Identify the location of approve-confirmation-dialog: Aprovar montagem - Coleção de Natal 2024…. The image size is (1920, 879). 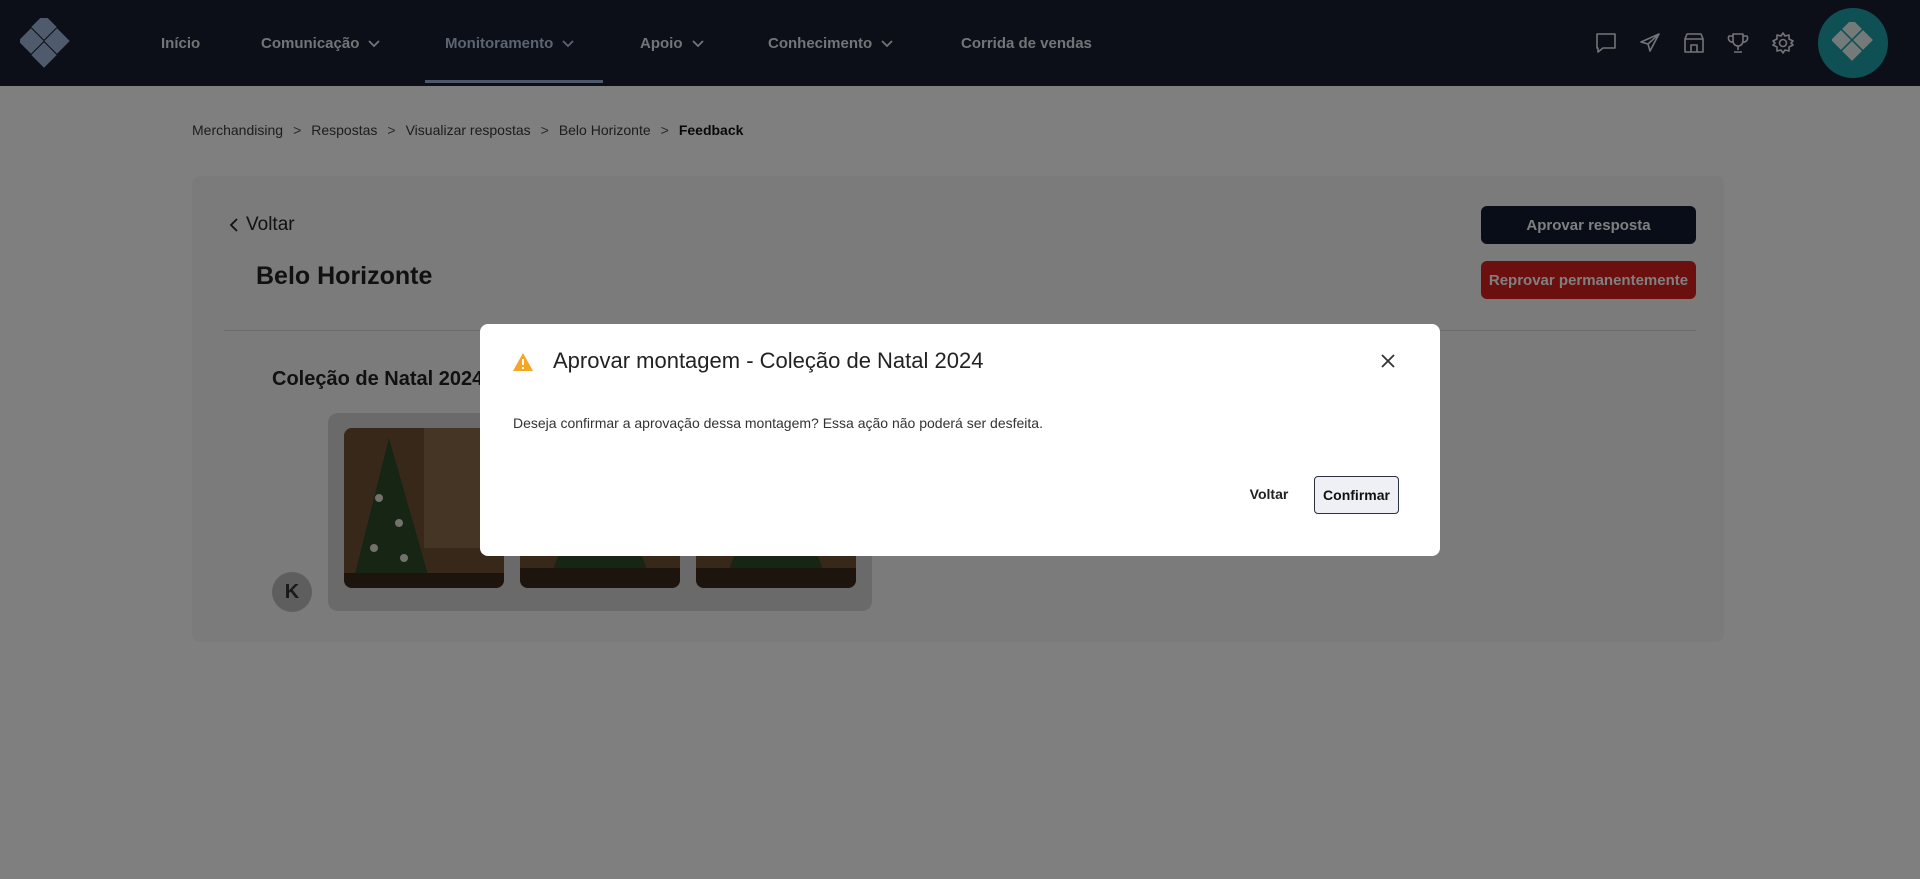
(960, 440).